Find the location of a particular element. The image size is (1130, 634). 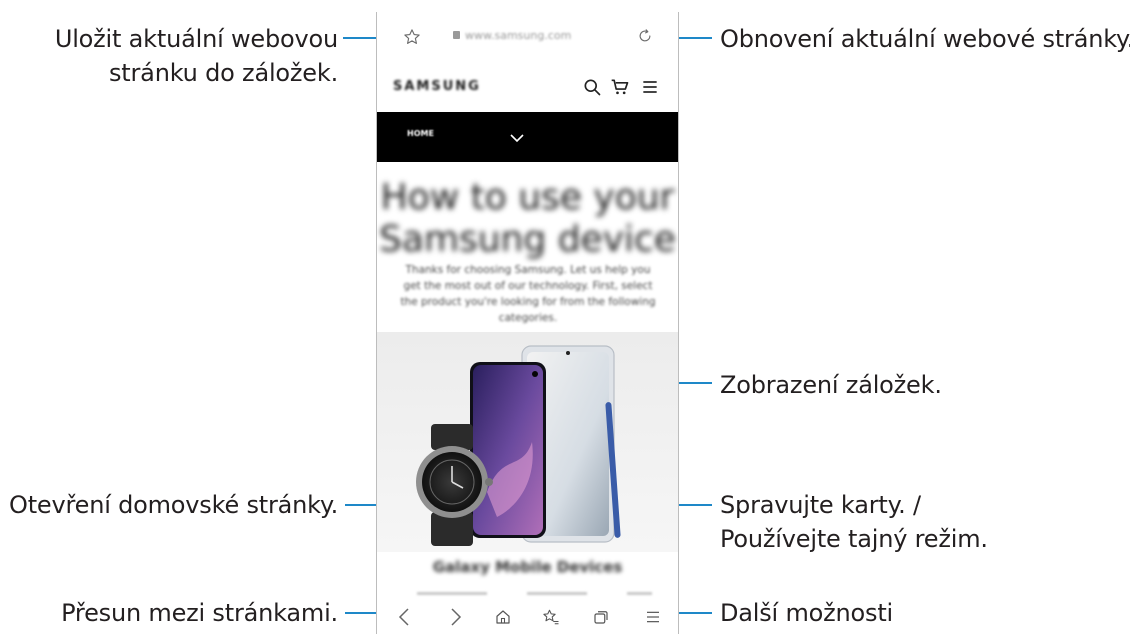

home-icon is located at coordinates (503, 619).